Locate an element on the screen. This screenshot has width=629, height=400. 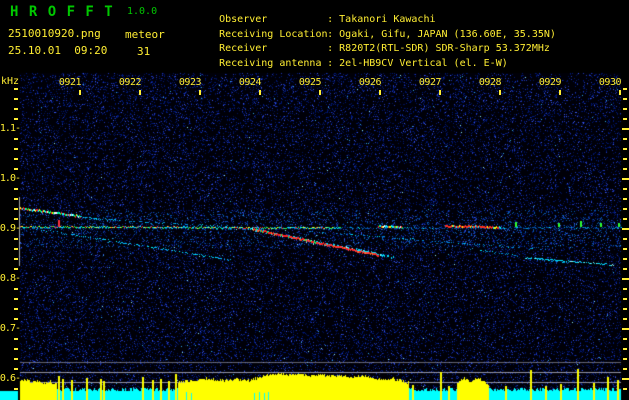
freq-label: 0.6- is located at coordinates (10, 378).